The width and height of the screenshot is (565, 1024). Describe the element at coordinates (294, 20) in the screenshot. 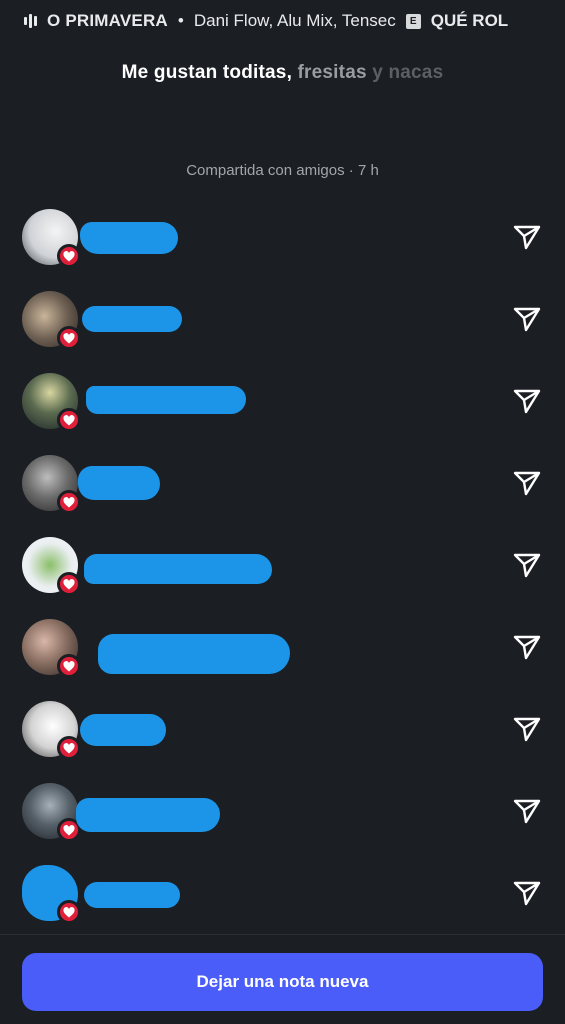

I see `track-artists: Dani Flow, Alu Mix, Tensec` at that location.